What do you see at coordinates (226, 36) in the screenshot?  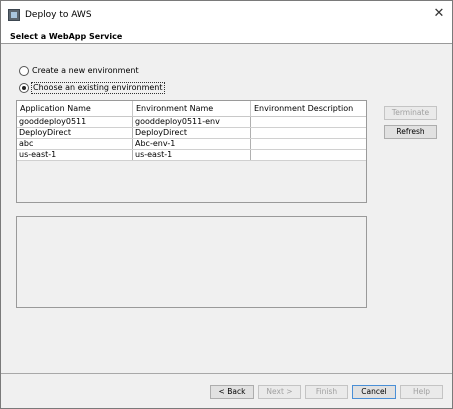 I see `wizard-header: Select a WebApp Service` at bounding box center [226, 36].